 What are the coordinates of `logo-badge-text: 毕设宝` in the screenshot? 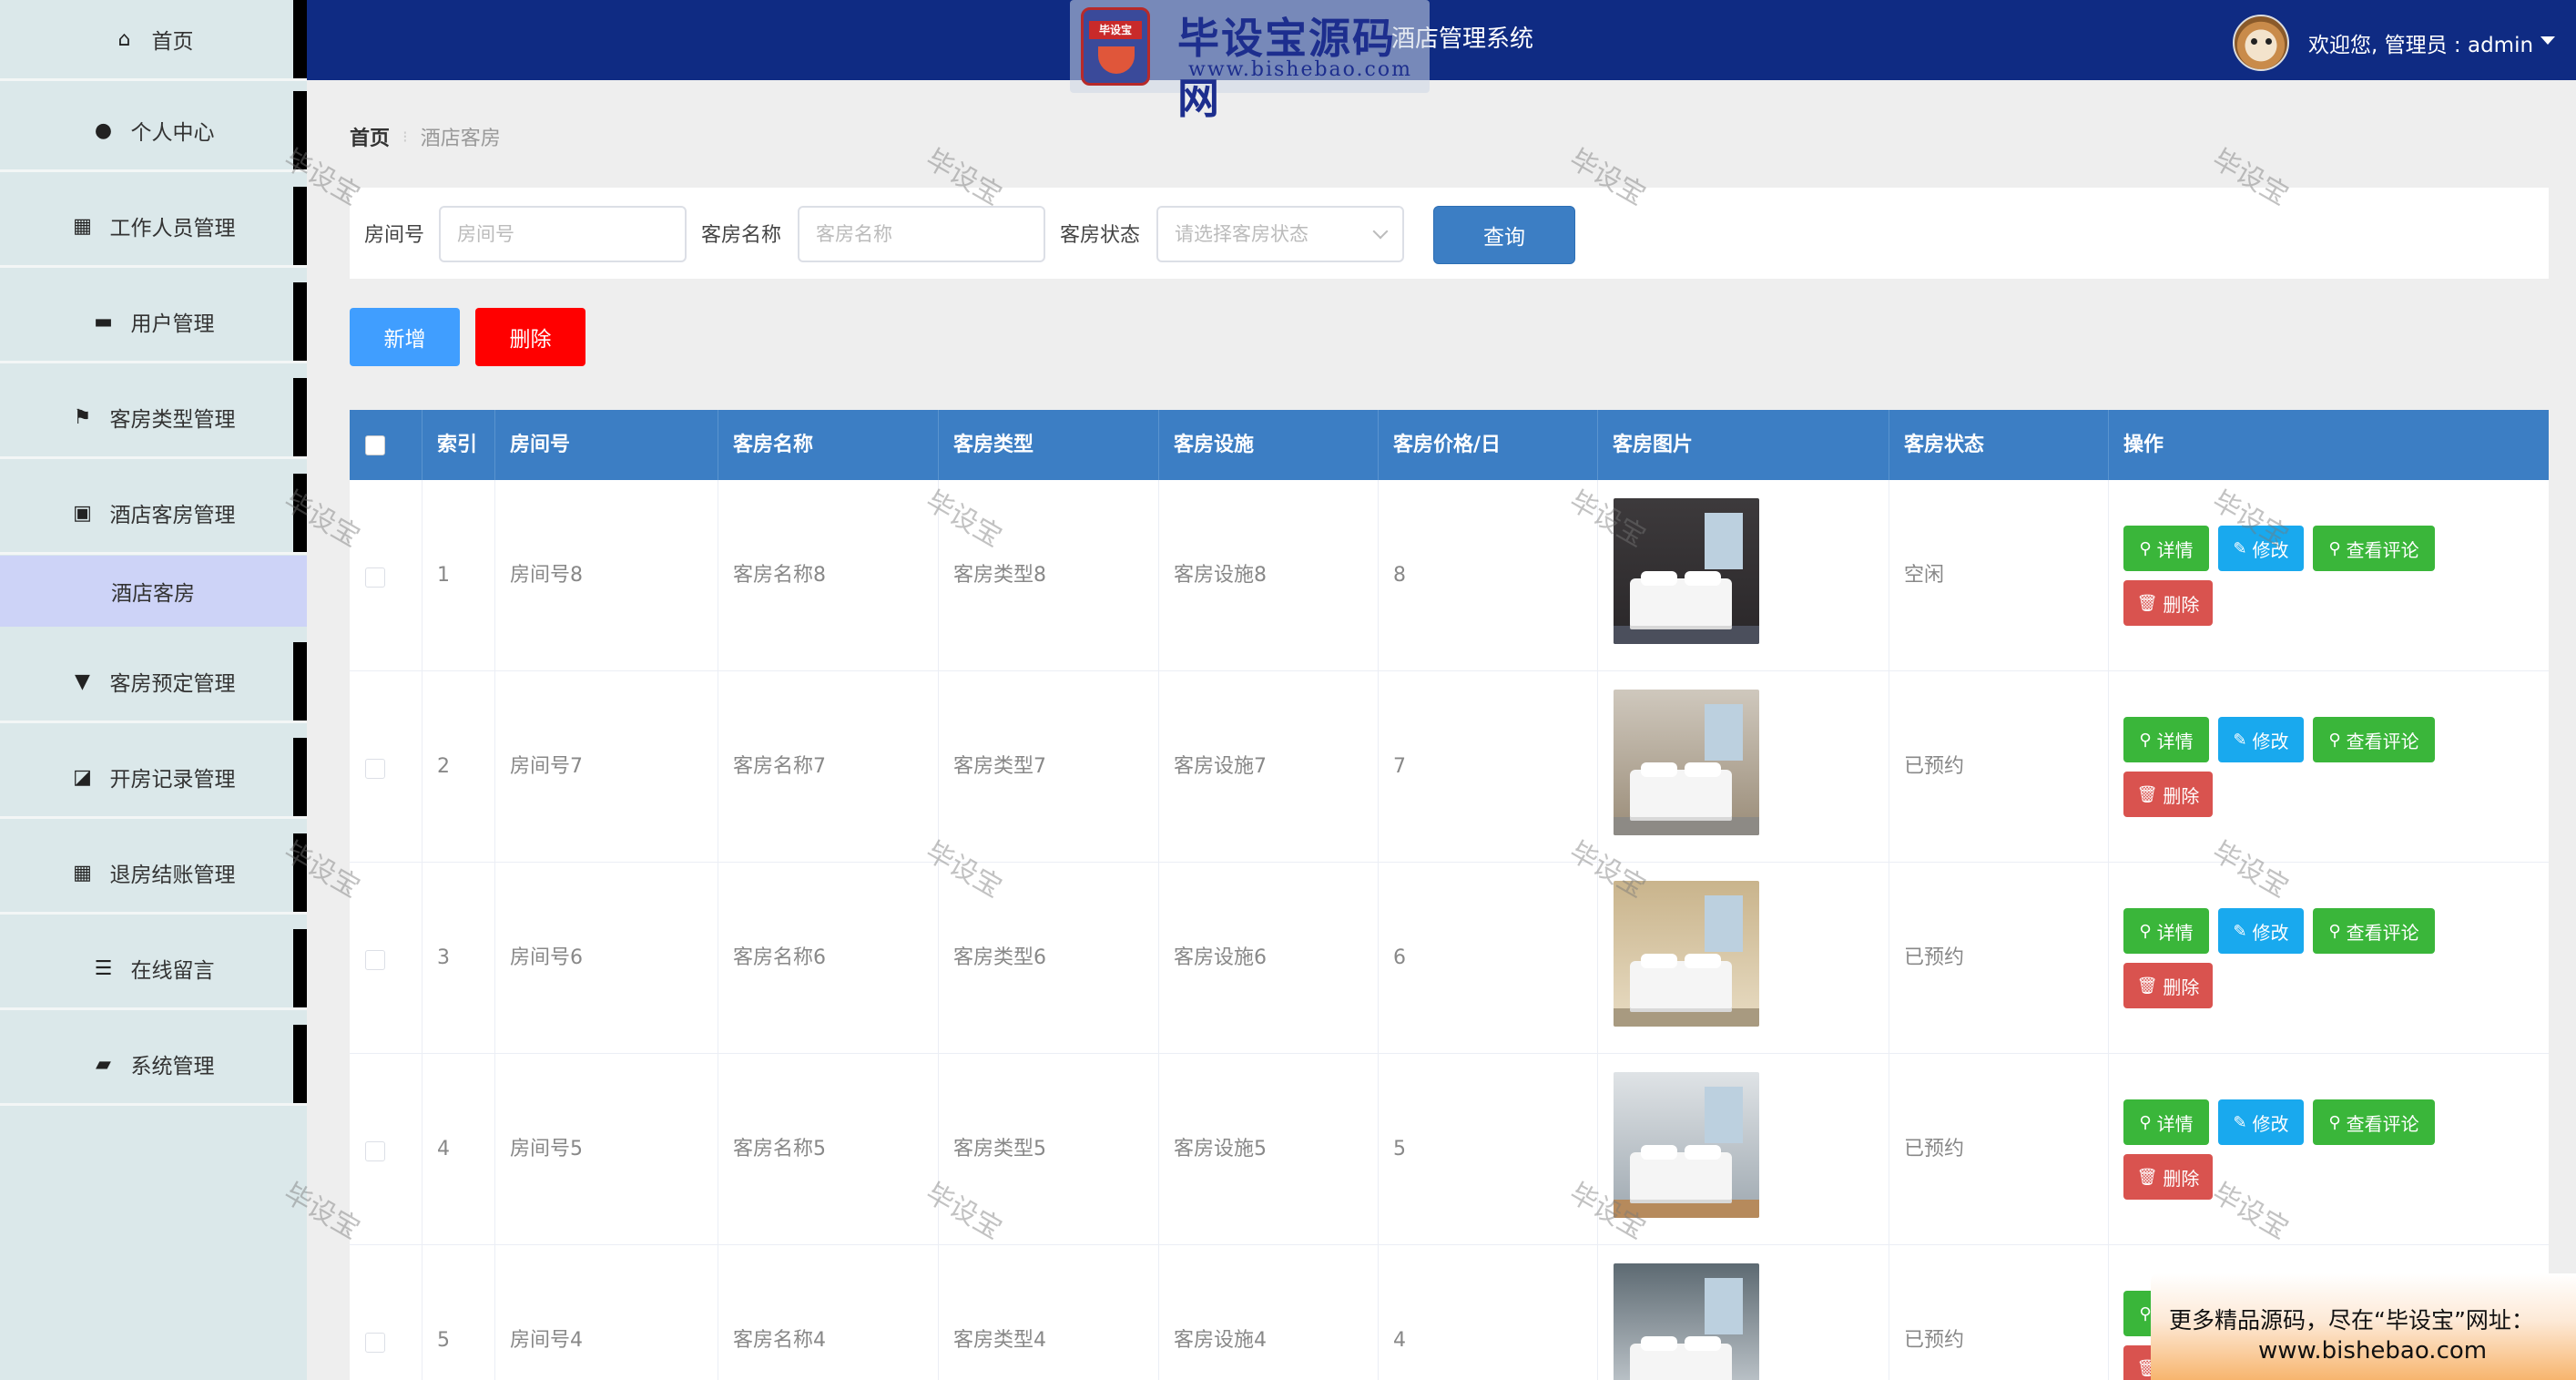 It's located at (1115, 30).